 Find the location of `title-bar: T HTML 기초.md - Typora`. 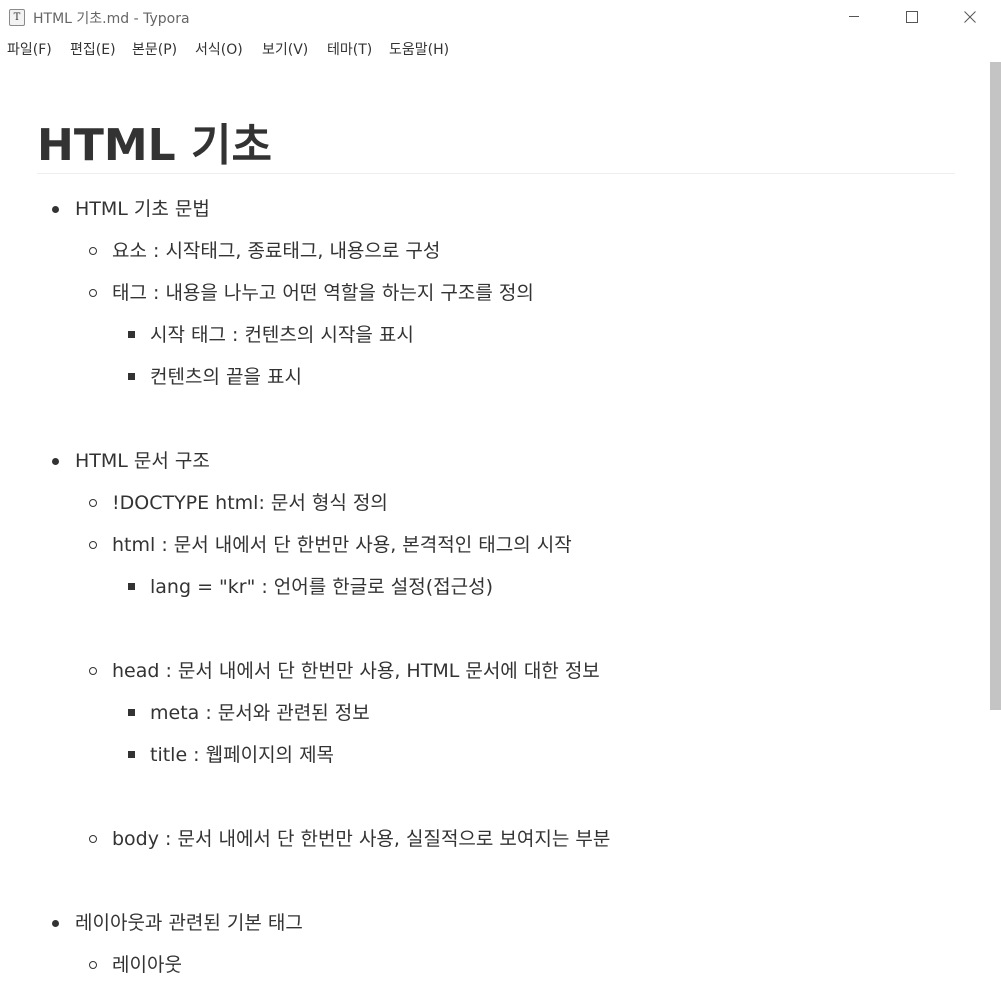

title-bar: T HTML 기초.md - Typora is located at coordinates (500, 17).